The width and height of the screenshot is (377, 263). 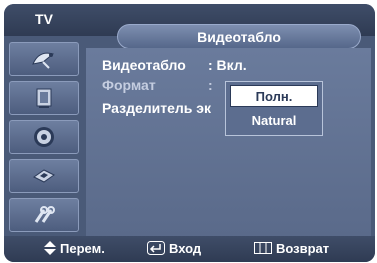 I want to click on display-frame-icon, so click(x=44, y=98).